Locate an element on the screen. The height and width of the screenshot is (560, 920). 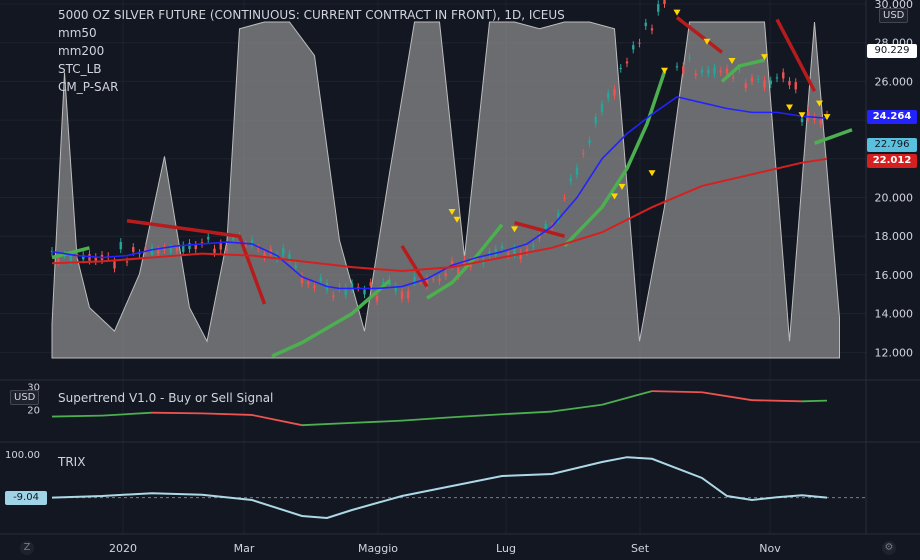
currency-badge-supertrend: USD is located at coordinates (25, 397).